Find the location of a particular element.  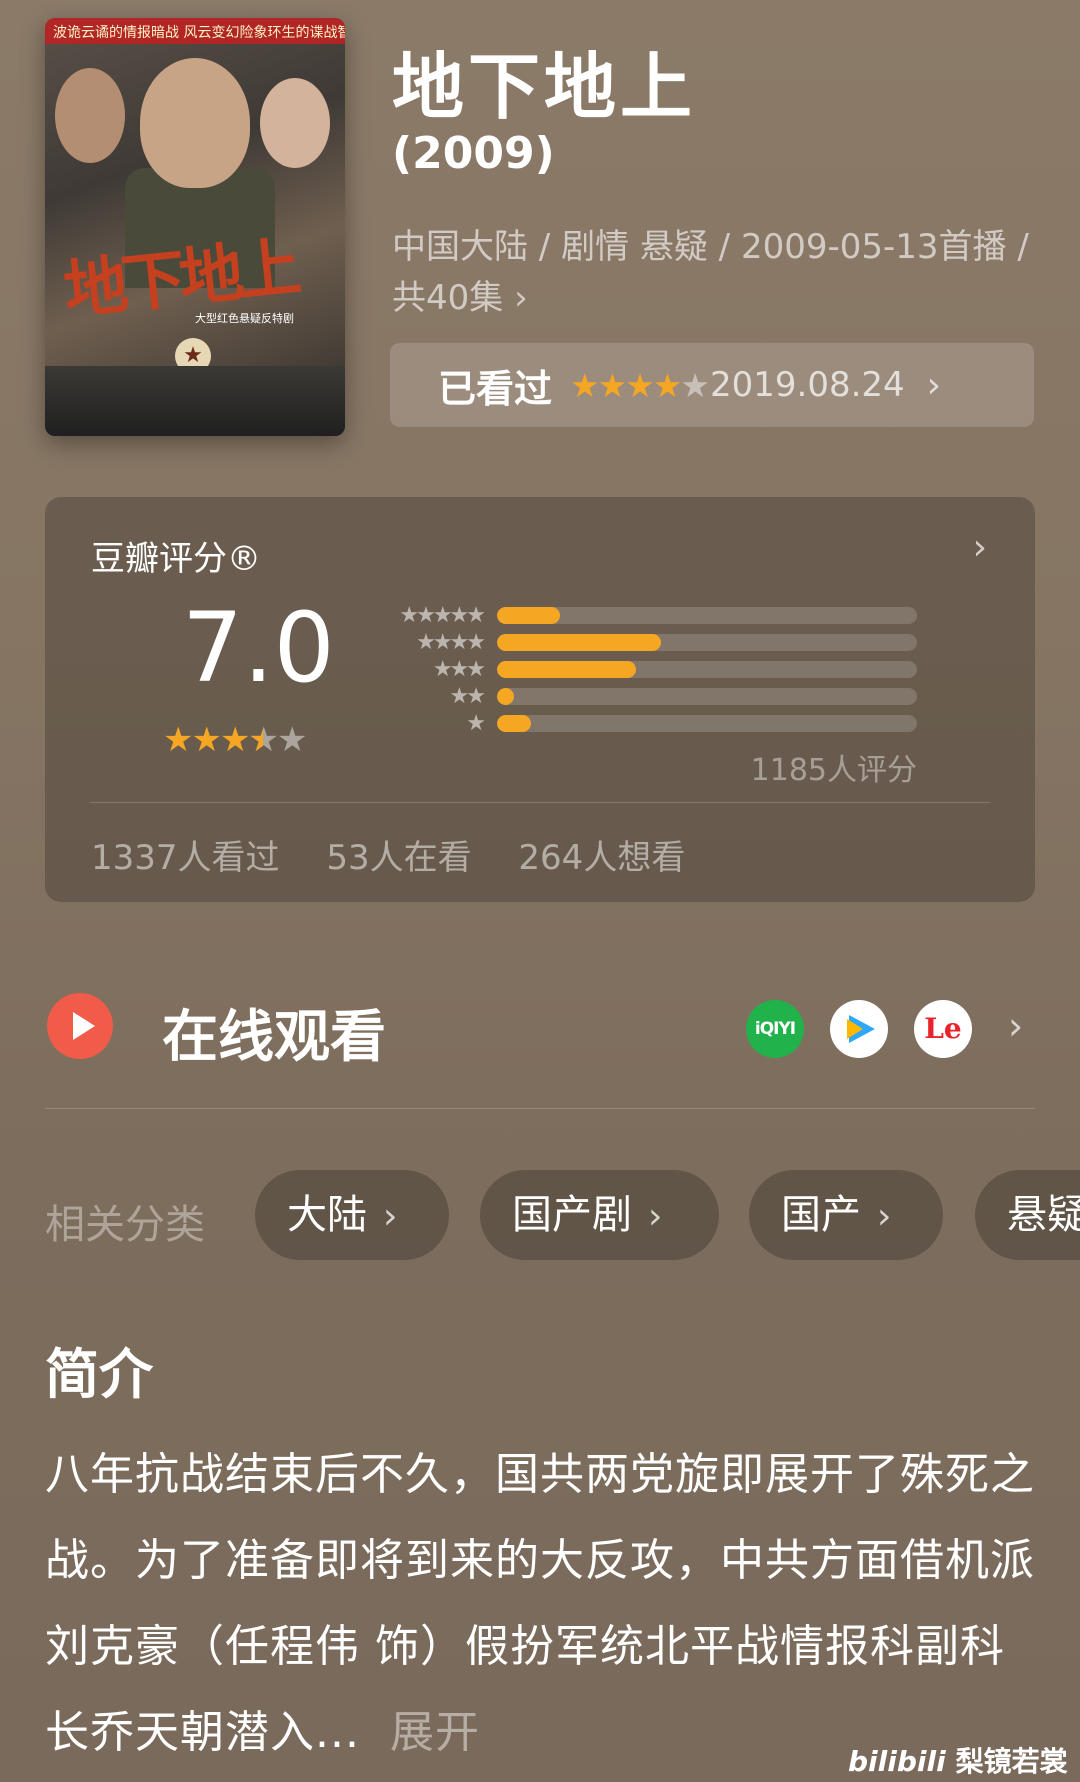

rating-distribution-row: ★★ is located at coordinates (647, 696).